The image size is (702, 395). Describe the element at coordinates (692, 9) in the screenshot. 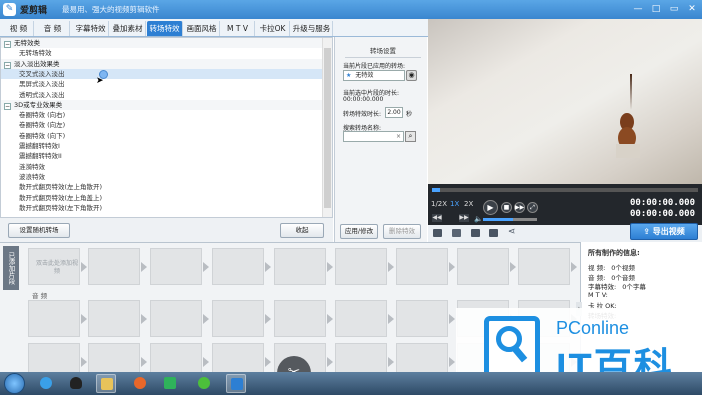

I see `close-button: ✕` at that location.